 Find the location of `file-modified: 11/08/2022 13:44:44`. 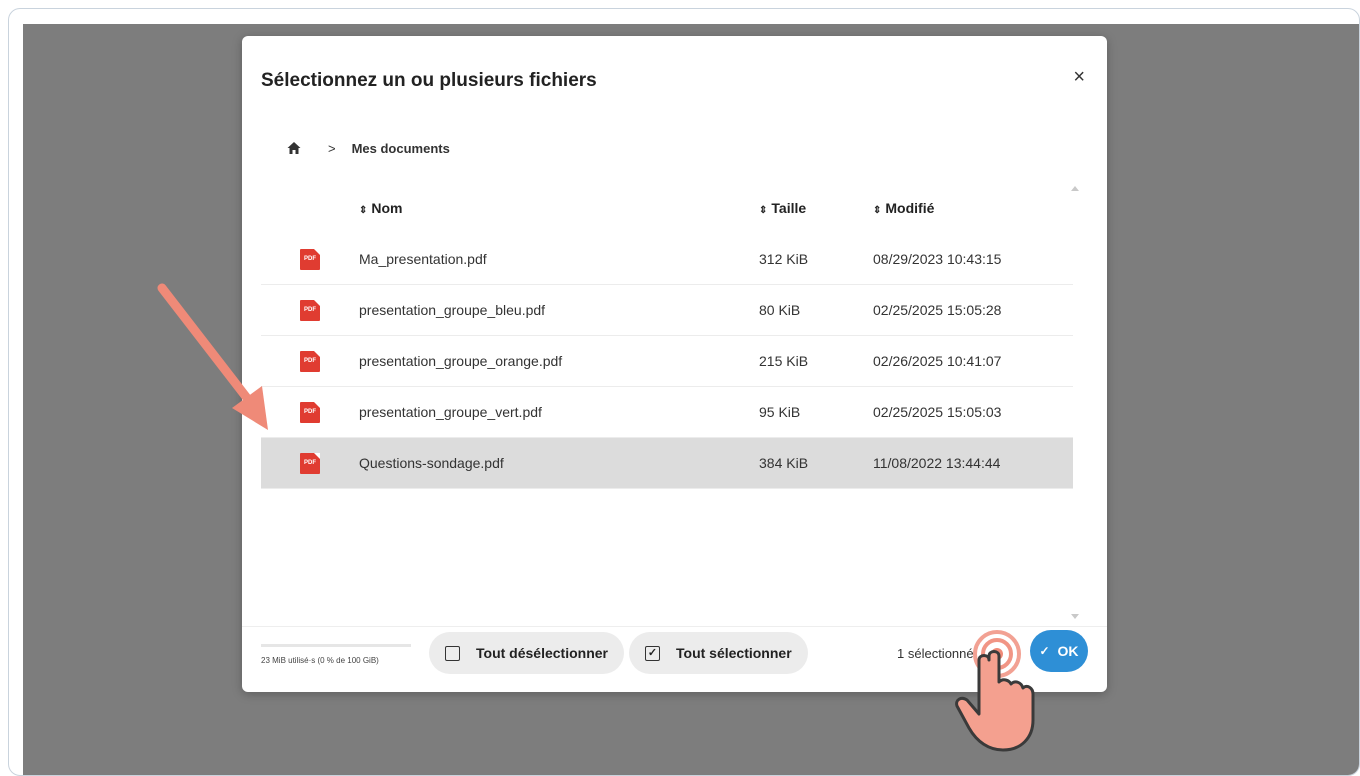

file-modified: 11/08/2022 13:44:44 is located at coordinates (937, 463).